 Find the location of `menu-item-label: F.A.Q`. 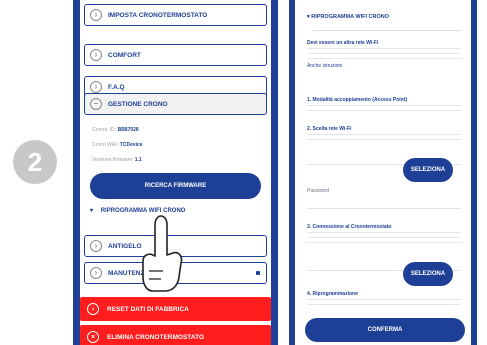

menu-item-label: F.A.Q is located at coordinates (116, 87).